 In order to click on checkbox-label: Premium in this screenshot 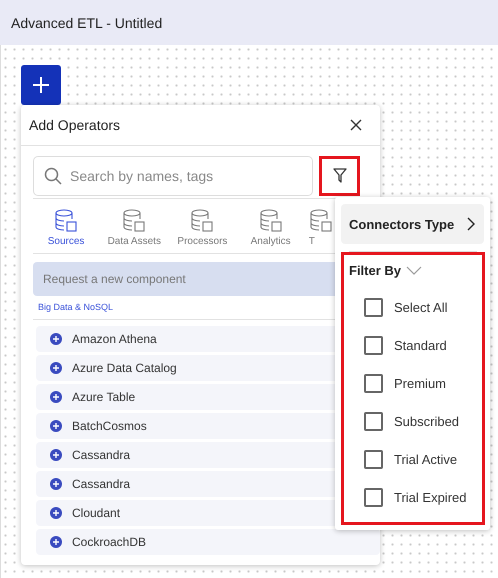, I will do `click(420, 383)`.